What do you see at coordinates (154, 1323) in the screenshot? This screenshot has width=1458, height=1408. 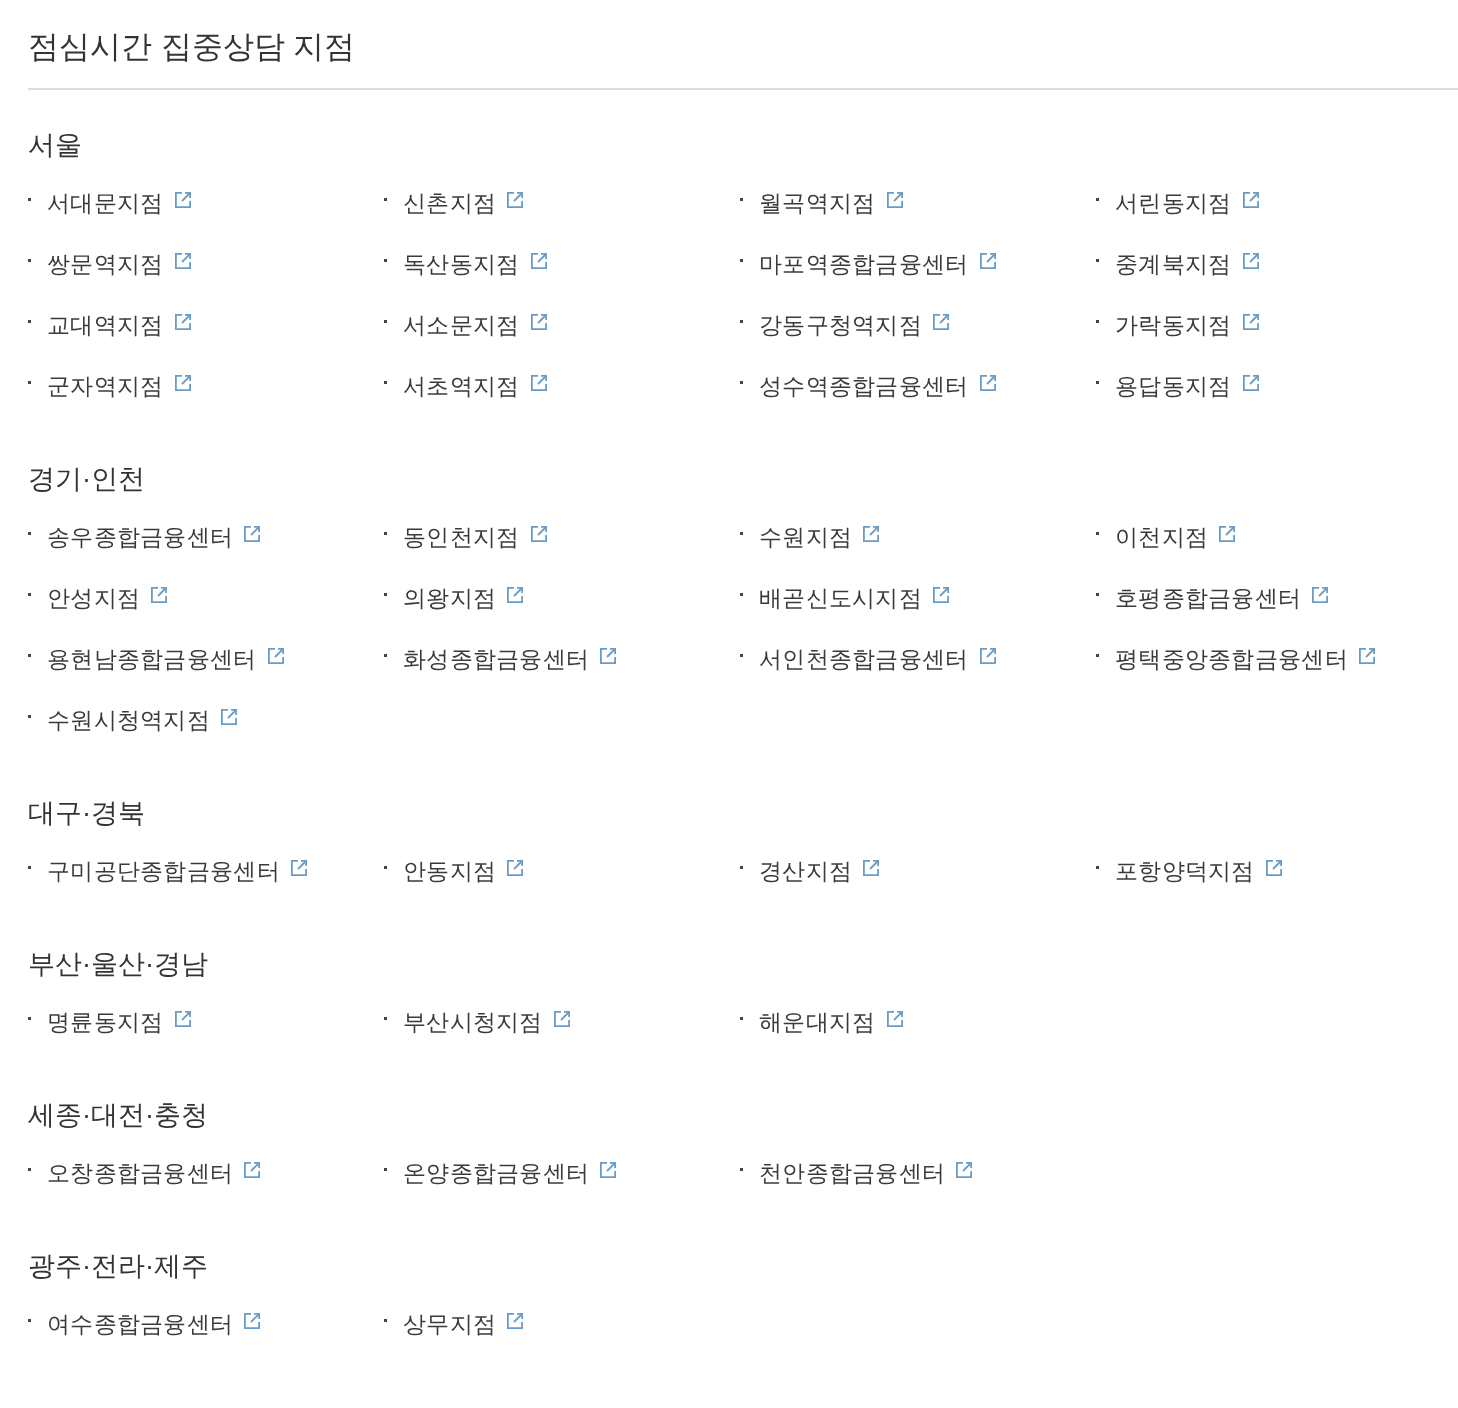 I see `branch-link: 여수종합금융센터` at bounding box center [154, 1323].